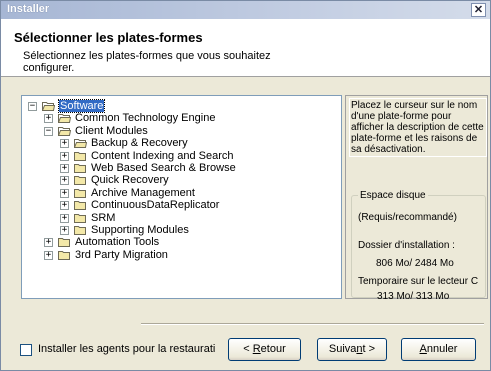  Describe the element at coordinates (103, 218) in the screenshot. I see `tree-item-label: SRM` at that location.